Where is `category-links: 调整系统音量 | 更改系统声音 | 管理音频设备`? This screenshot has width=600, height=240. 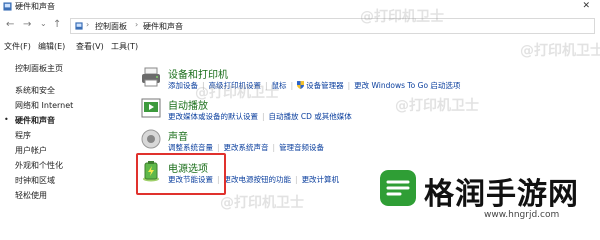
category-links: 调整系统音量 | 更改系统声音 | 管理音频设备 is located at coordinates (246, 147).